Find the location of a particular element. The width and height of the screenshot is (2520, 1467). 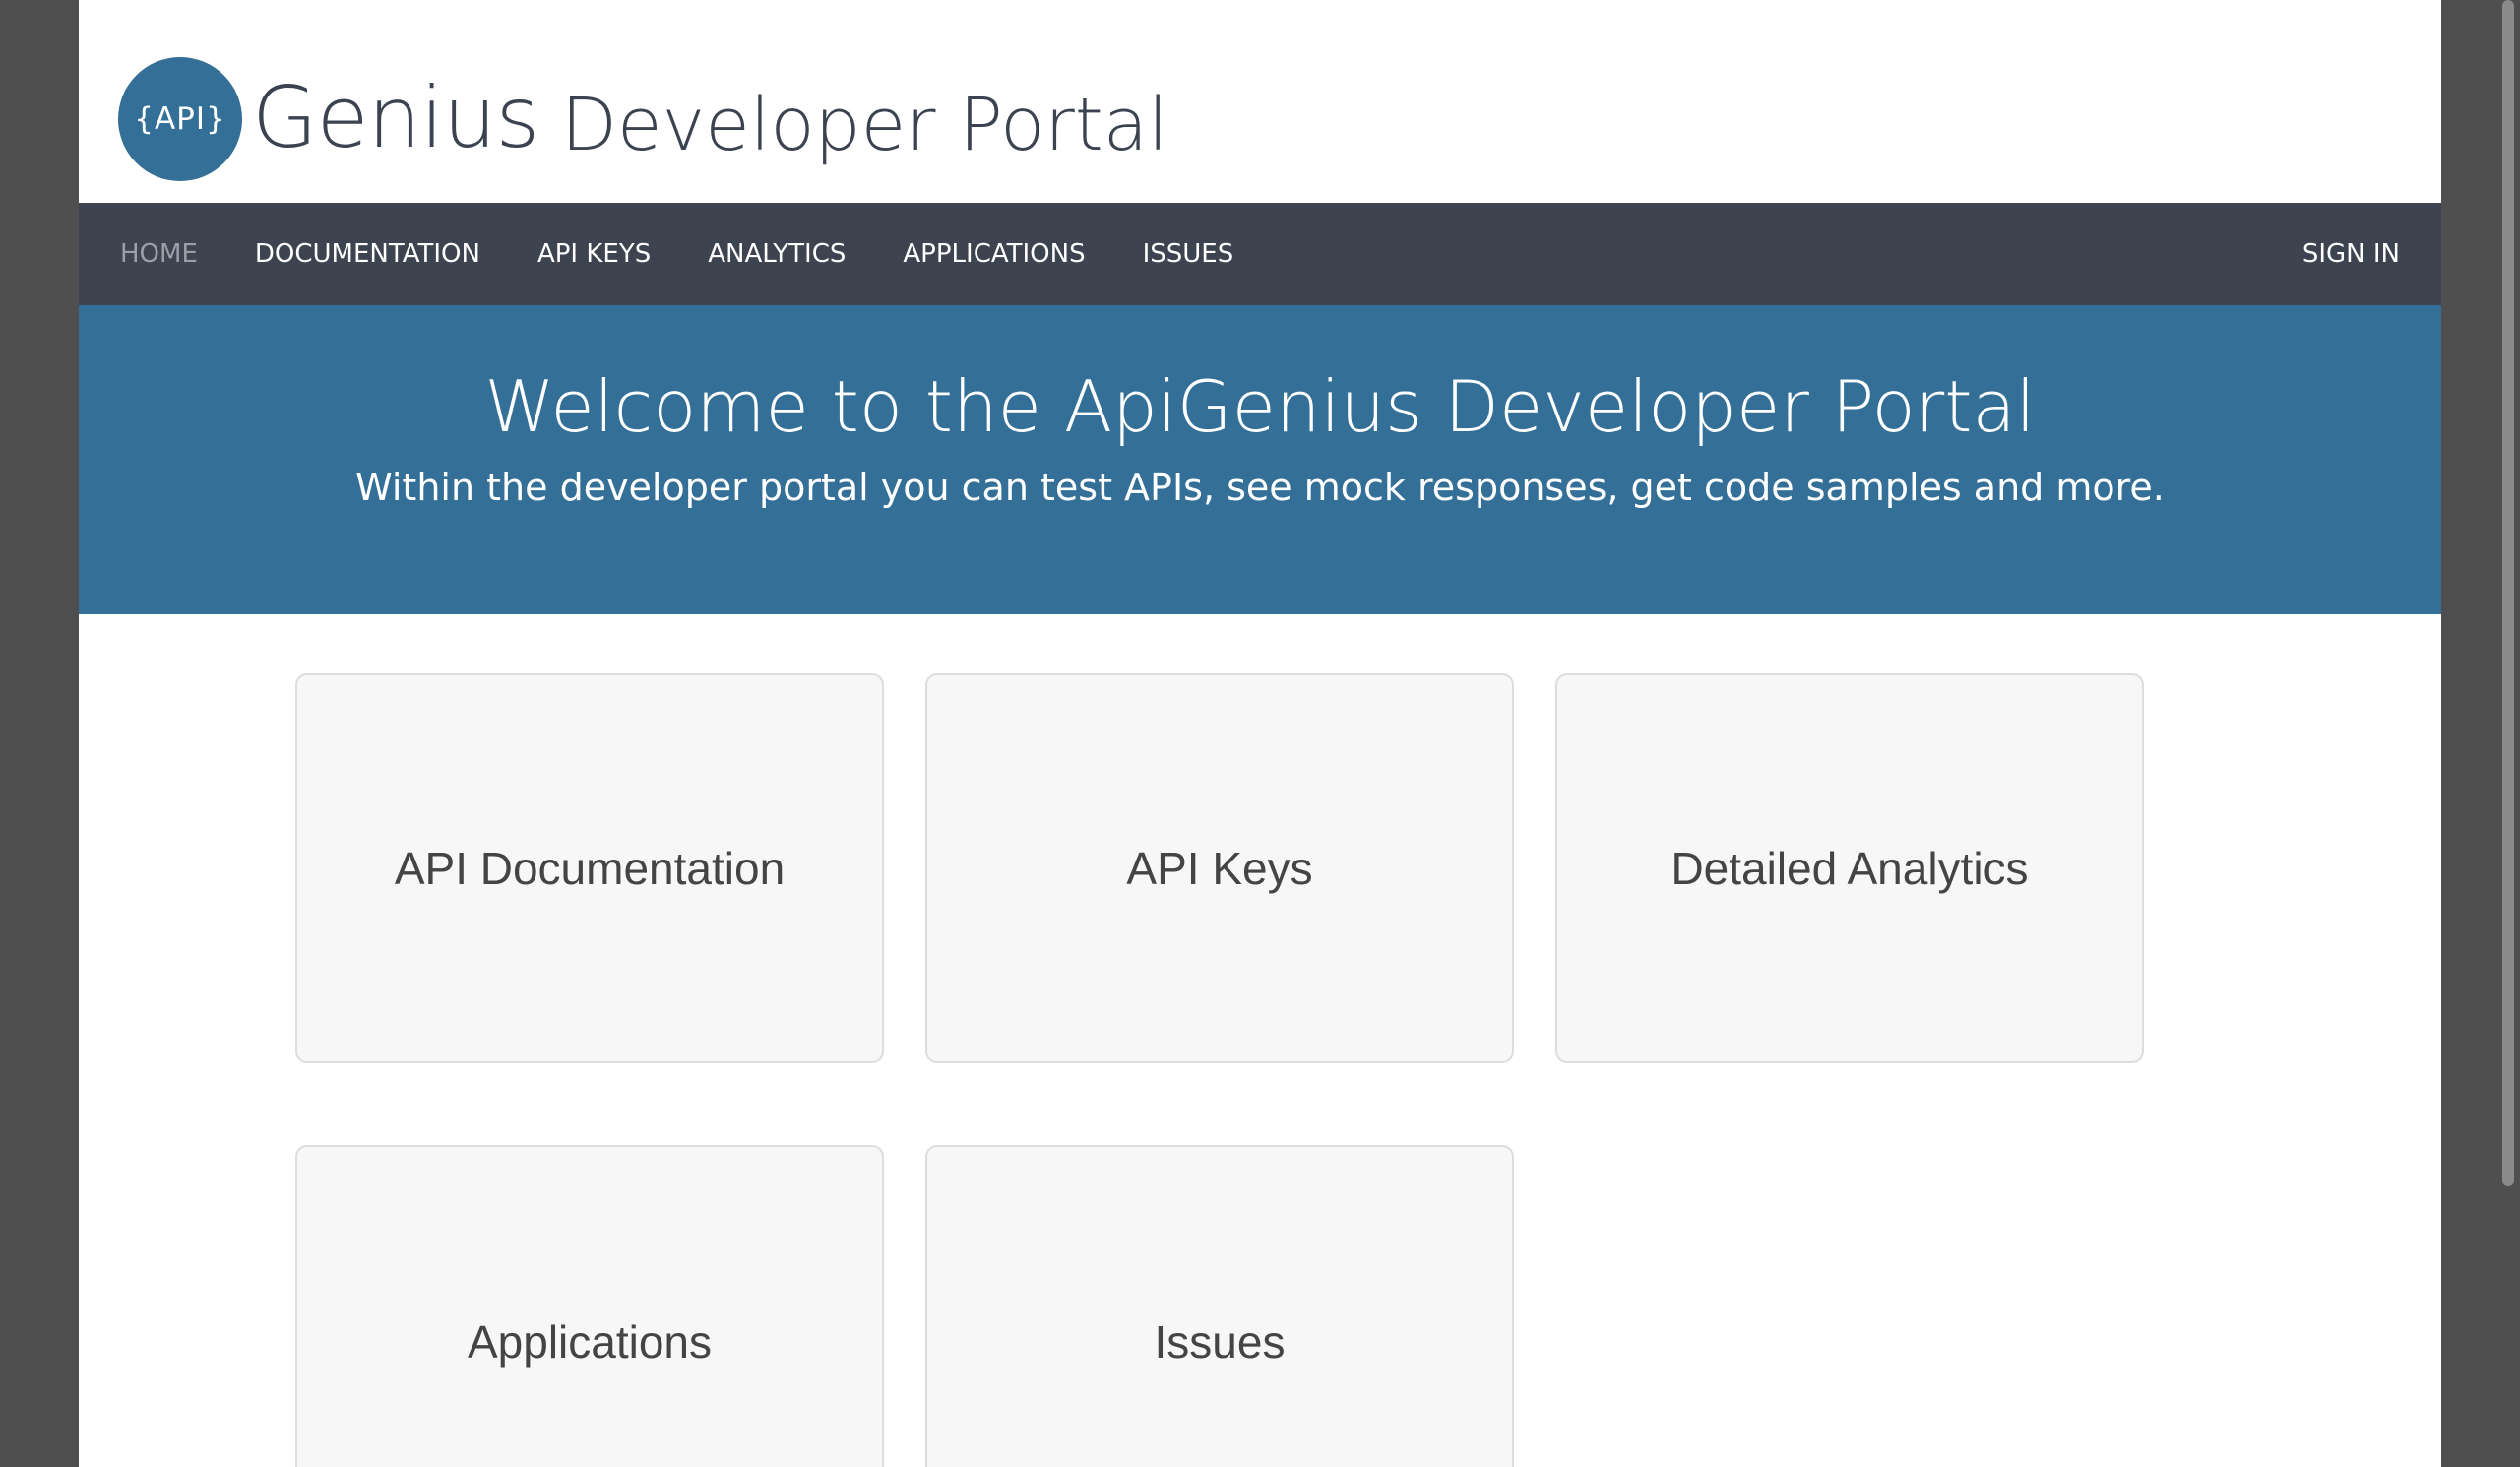

tile-label: API Documentation is located at coordinates (590, 868).